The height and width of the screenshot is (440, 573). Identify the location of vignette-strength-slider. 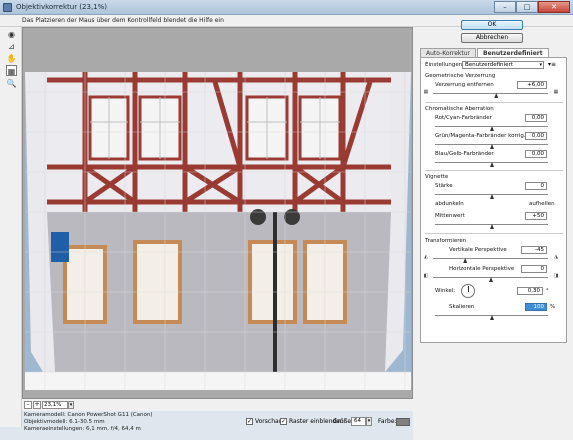
(491, 194).